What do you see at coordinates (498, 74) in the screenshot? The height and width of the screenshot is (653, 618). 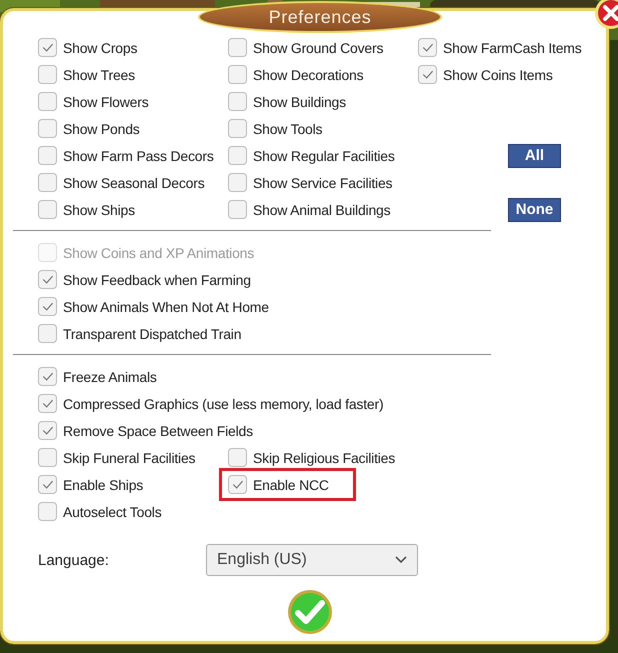 I see `option-label: Show Coins Items` at bounding box center [498, 74].